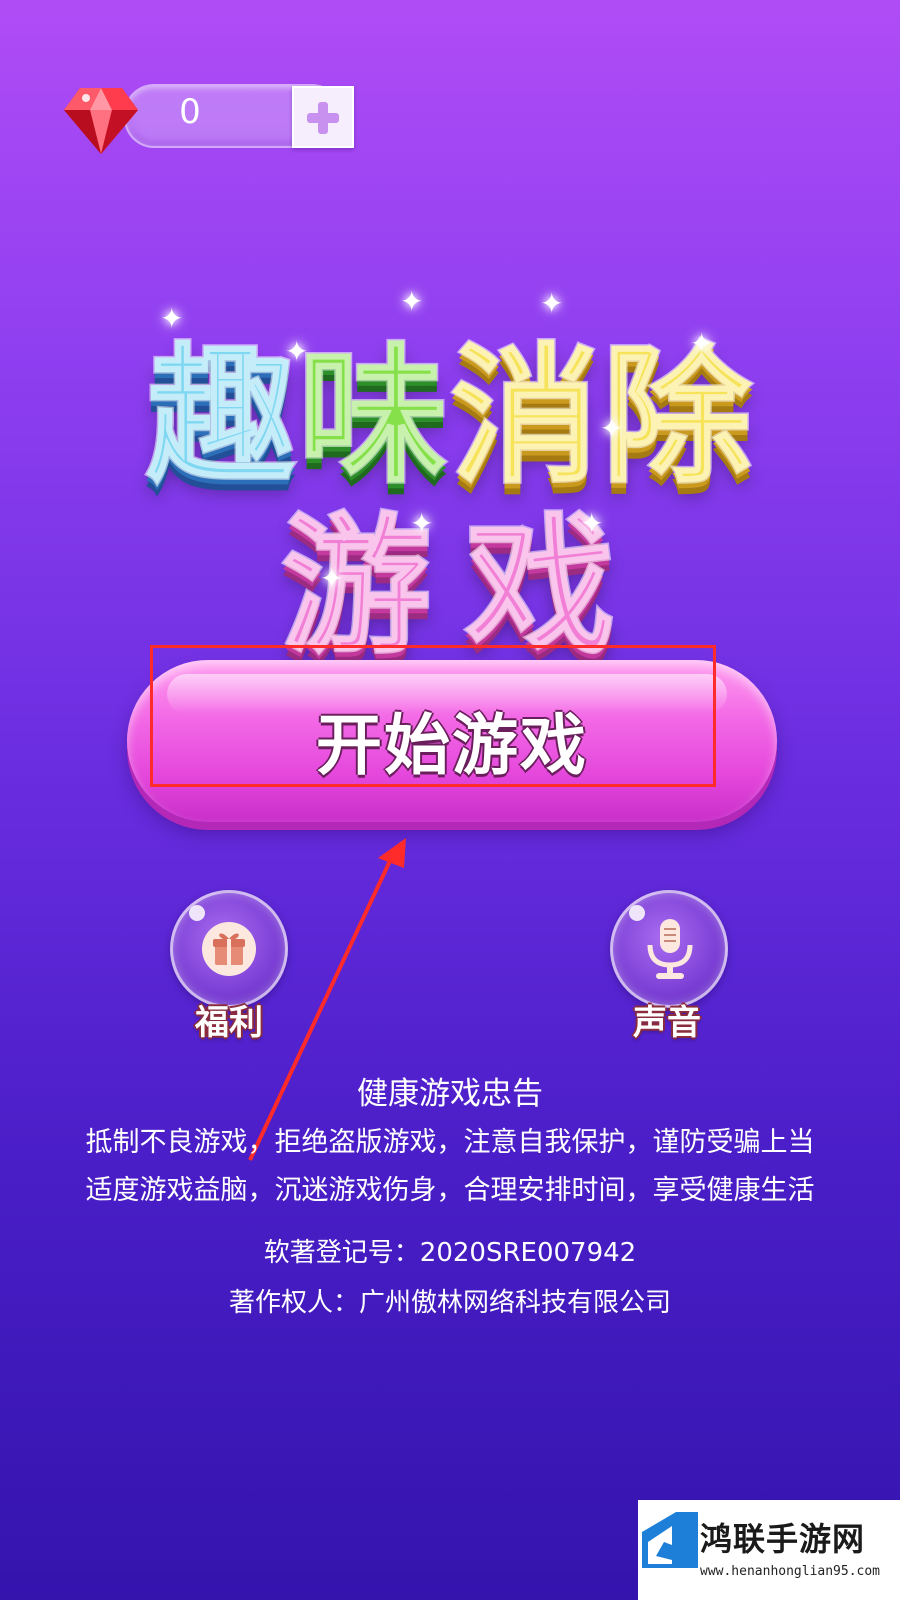 The height and width of the screenshot is (1600, 900). What do you see at coordinates (783, 1539) in the screenshot?
I see `site-name: 鸿联手游网` at bounding box center [783, 1539].